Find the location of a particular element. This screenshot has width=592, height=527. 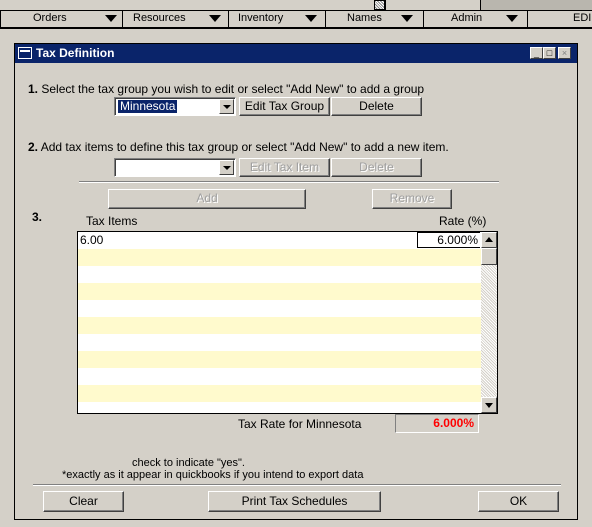

menu-admin-label: Admin is located at coordinates (467, 18).